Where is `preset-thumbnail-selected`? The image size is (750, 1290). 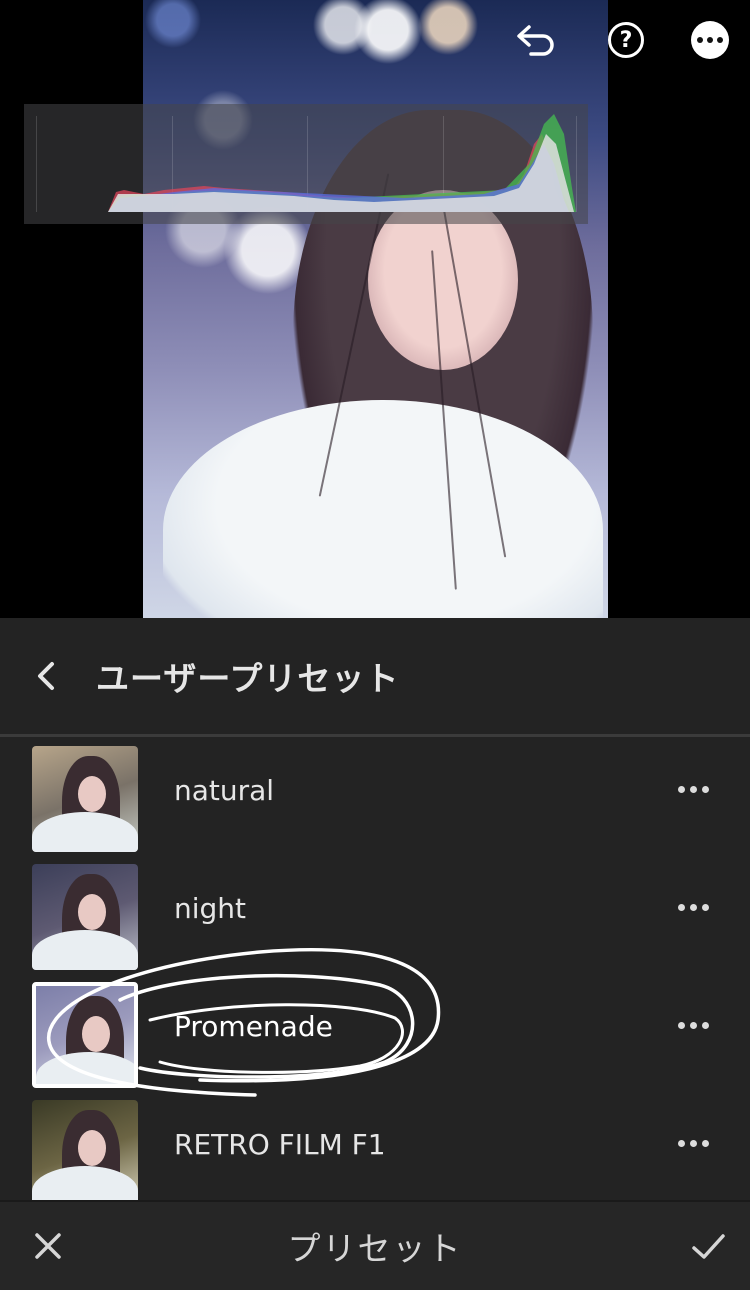 preset-thumbnail-selected is located at coordinates (85, 1035).